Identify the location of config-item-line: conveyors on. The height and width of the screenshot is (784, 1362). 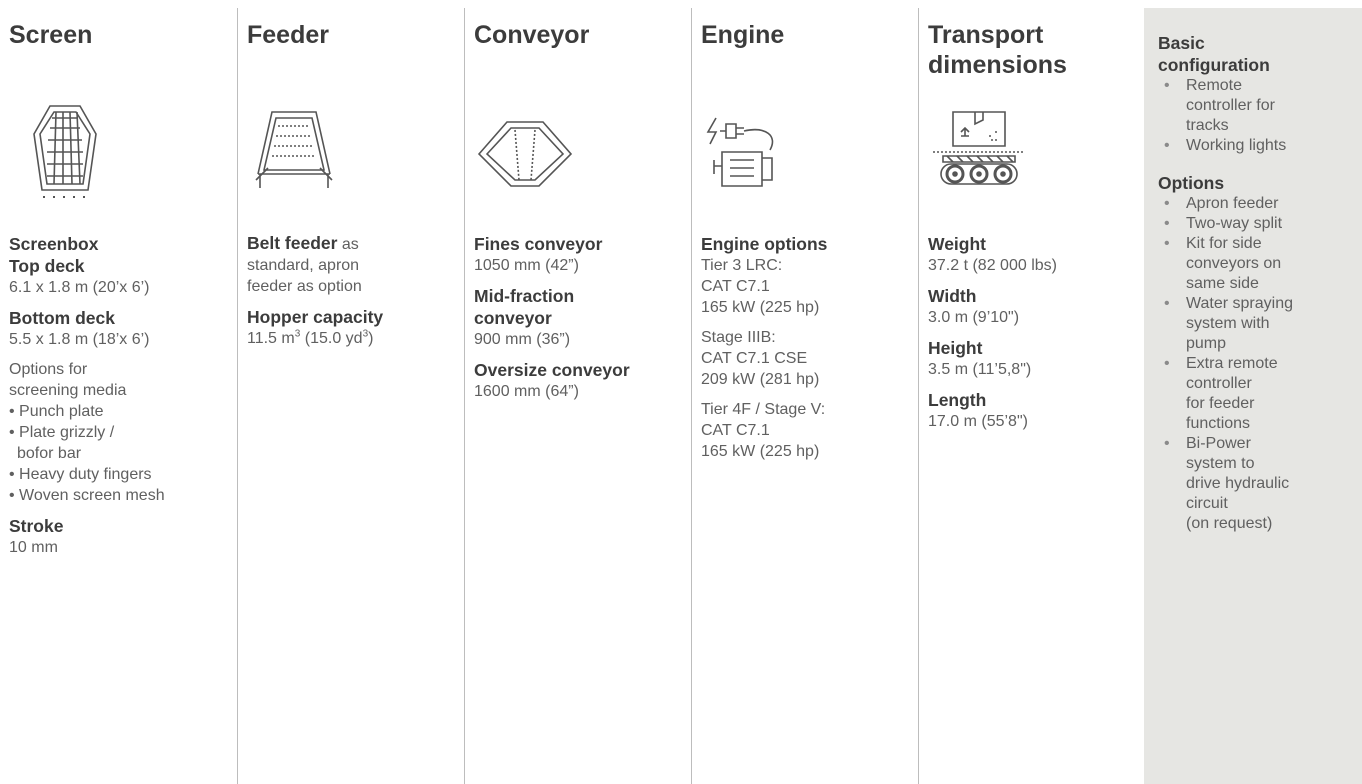
(1234, 263).